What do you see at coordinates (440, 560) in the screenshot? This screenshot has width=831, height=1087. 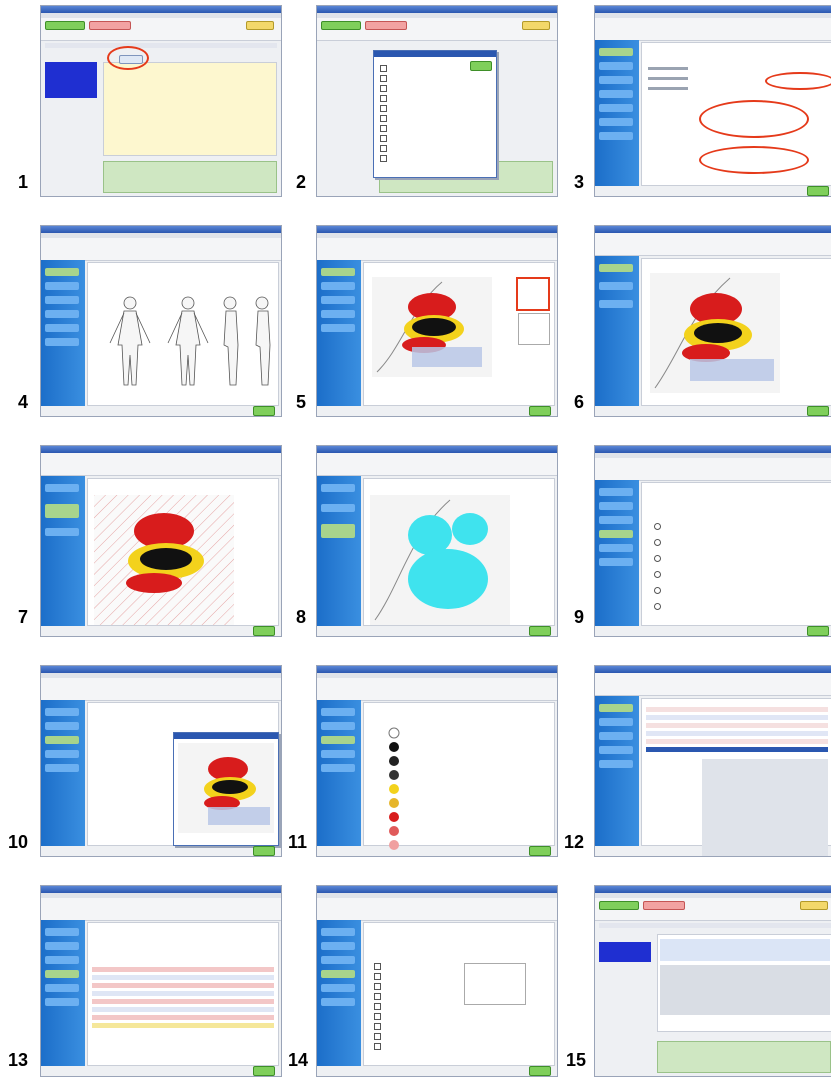 I see `wound-image-filled` at bounding box center [440, 560].